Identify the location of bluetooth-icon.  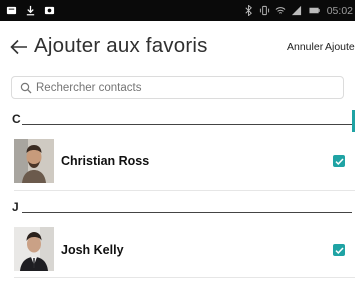
(248, 10).